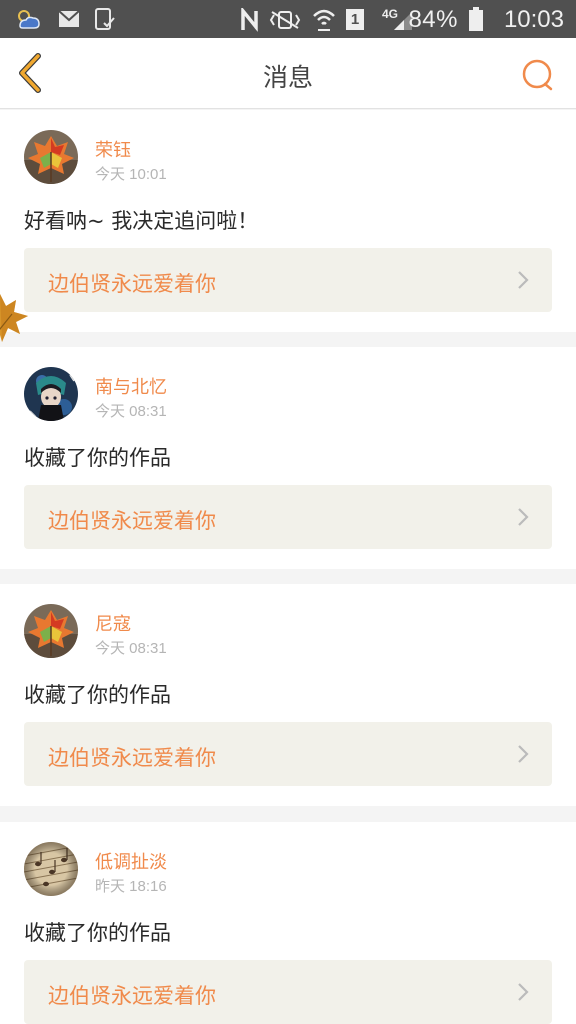  Describe the element at coordinates (131, 886) in the screenshot. I see `timestamp: 昨天 18:16` at that location.